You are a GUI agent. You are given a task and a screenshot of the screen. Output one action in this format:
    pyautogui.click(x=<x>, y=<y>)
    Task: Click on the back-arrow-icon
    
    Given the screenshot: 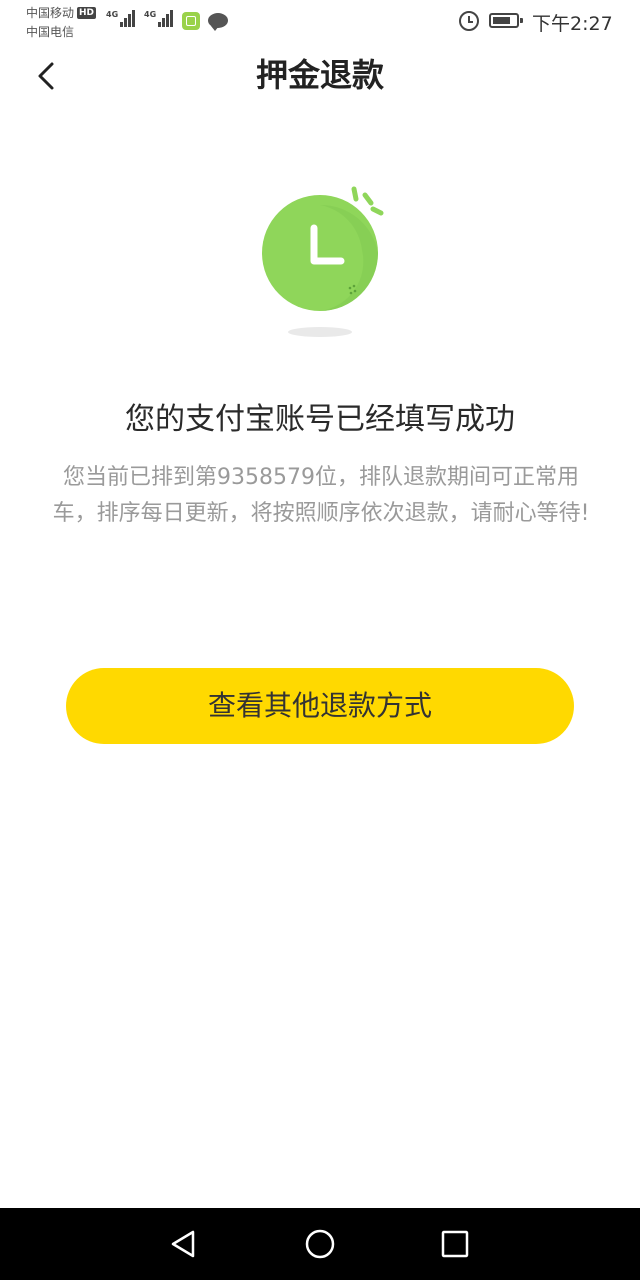 What is the action you would take?
    pyautogui.click(x=46, y=76)
    